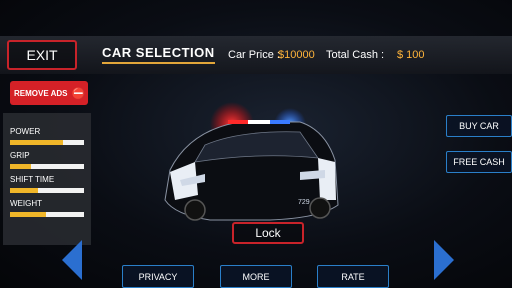 This screenshot has width=512, height=288. I want to click on stat-grip-bar, so click(47, 166).